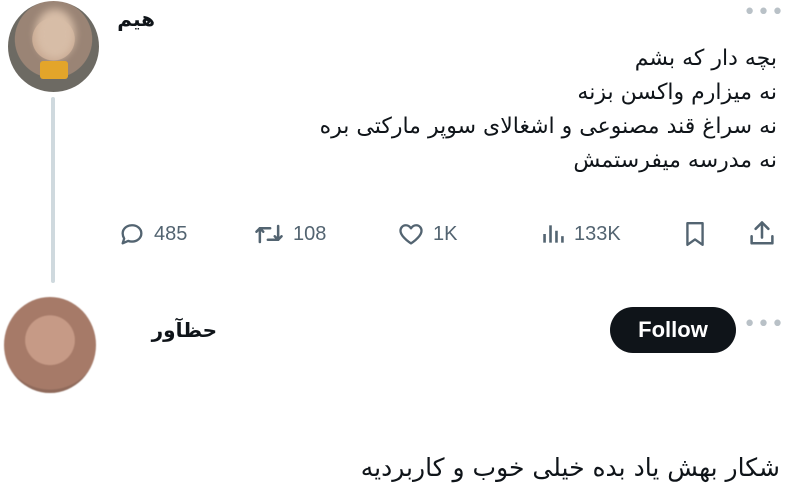 This screenshot has height=502, width=800. Describe the element at coordinates (136, 19) in the screenshot. I see `author-name: هیم` at that location.